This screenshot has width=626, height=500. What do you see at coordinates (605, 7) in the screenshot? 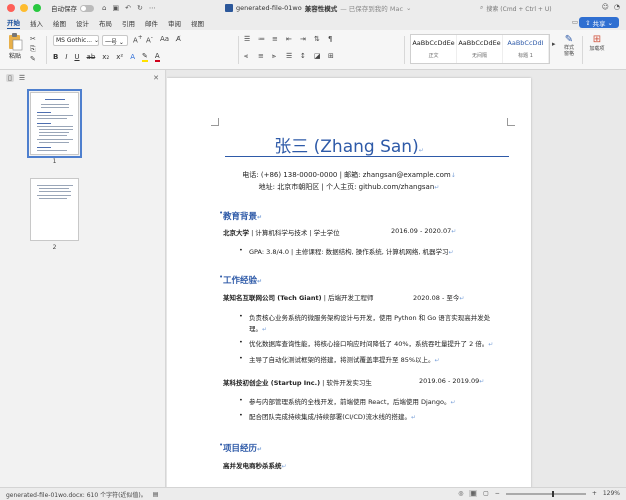
I see `feedback-icon: ☺` at bounding box center [605, 7].